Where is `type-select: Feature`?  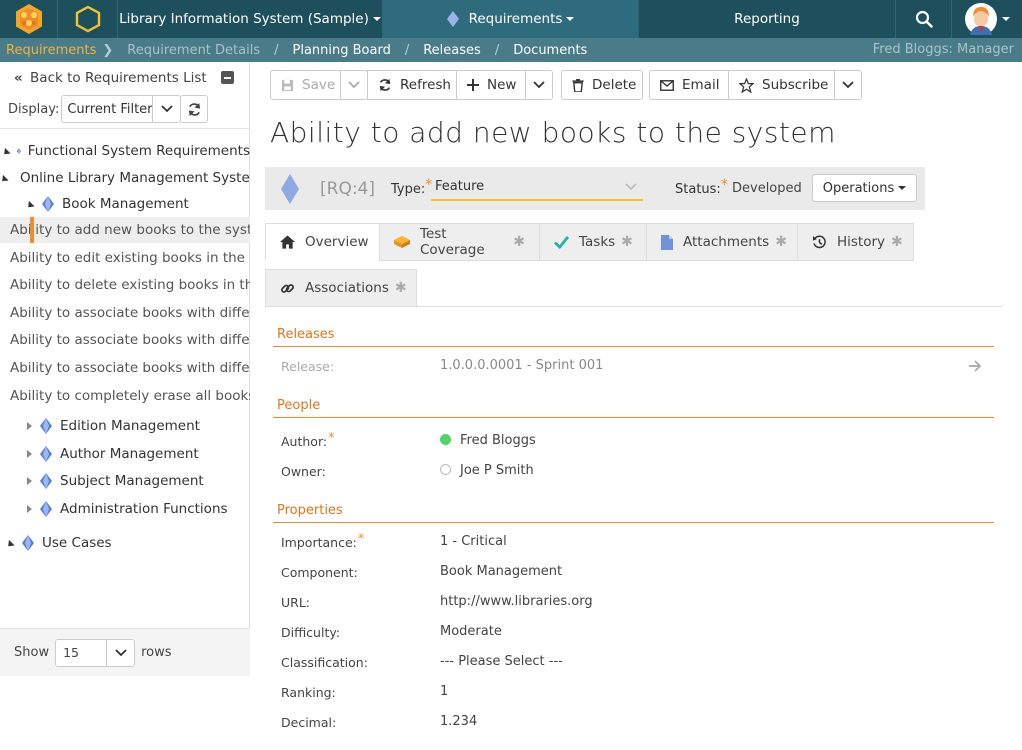
type-select: Feature is located at coordinates (537, 188).